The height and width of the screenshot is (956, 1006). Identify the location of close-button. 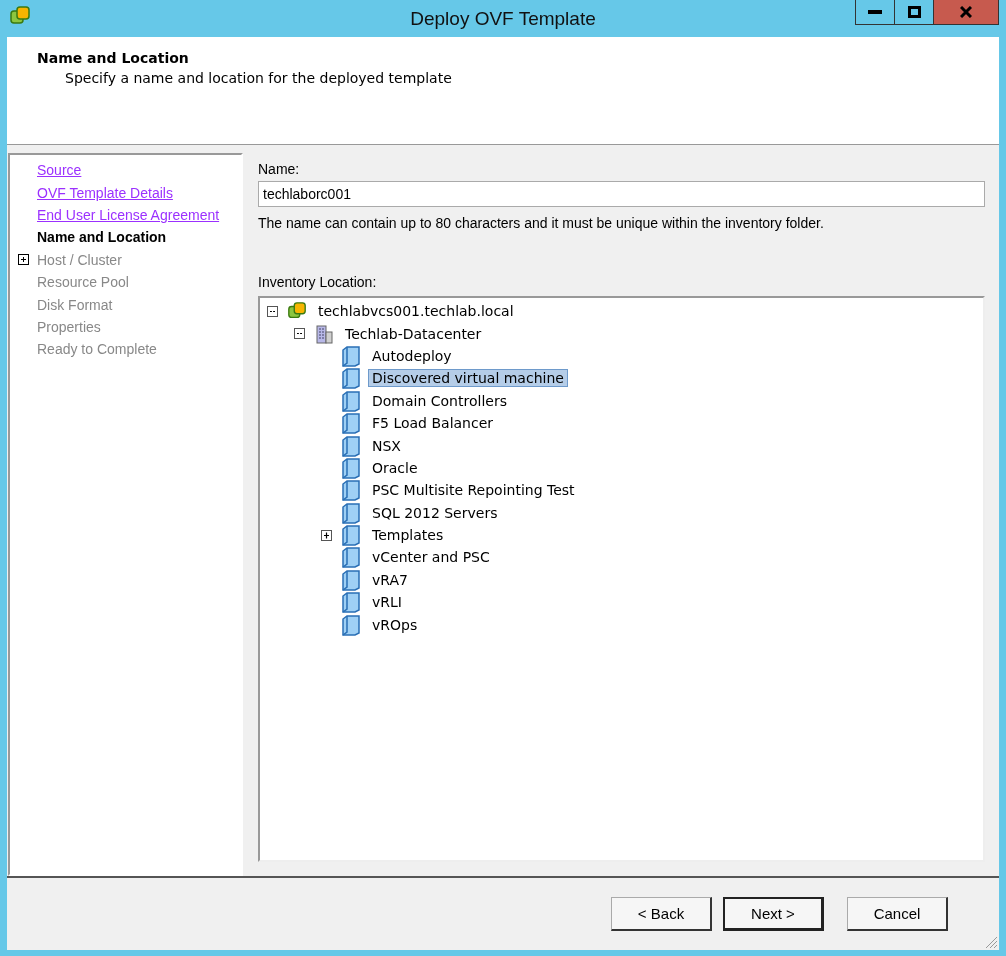
(966, 12).